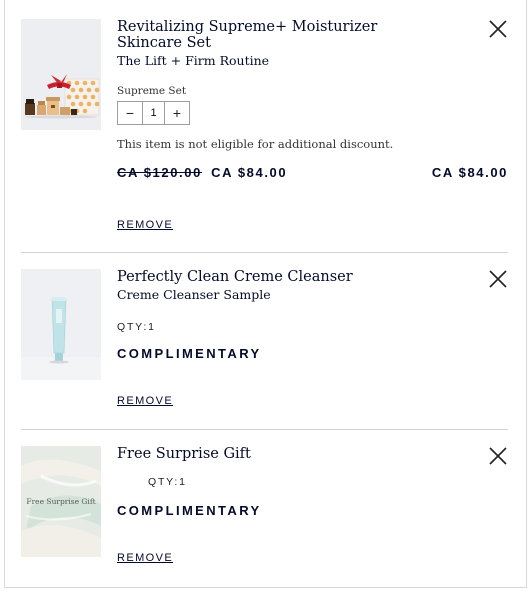 The image size is (530, 591). I want to click on quantity-stepper: − 1 +, so click(153, 113).